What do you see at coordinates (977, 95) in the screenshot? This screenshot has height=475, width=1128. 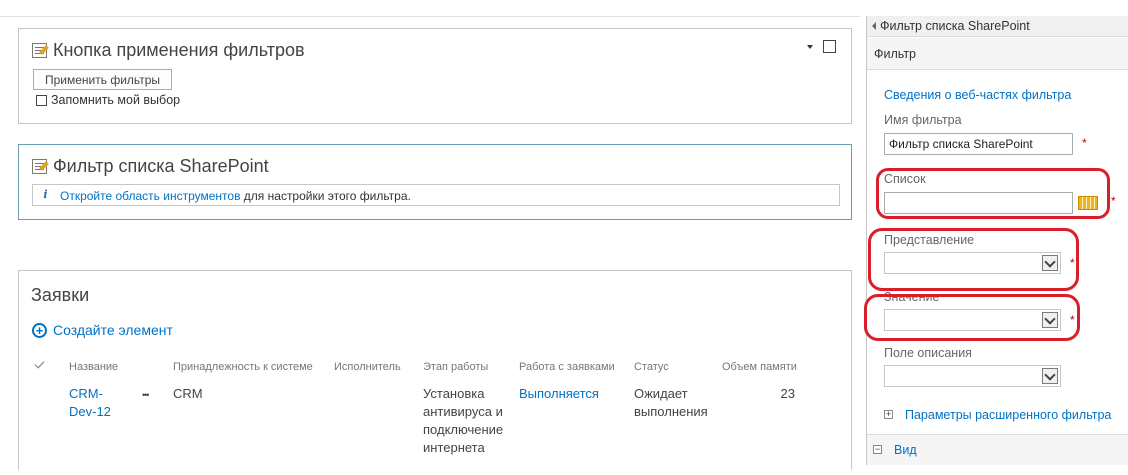 I see `filter-info-link: Сведения о веб-частях фильтра` at bounding box center [977, 95].